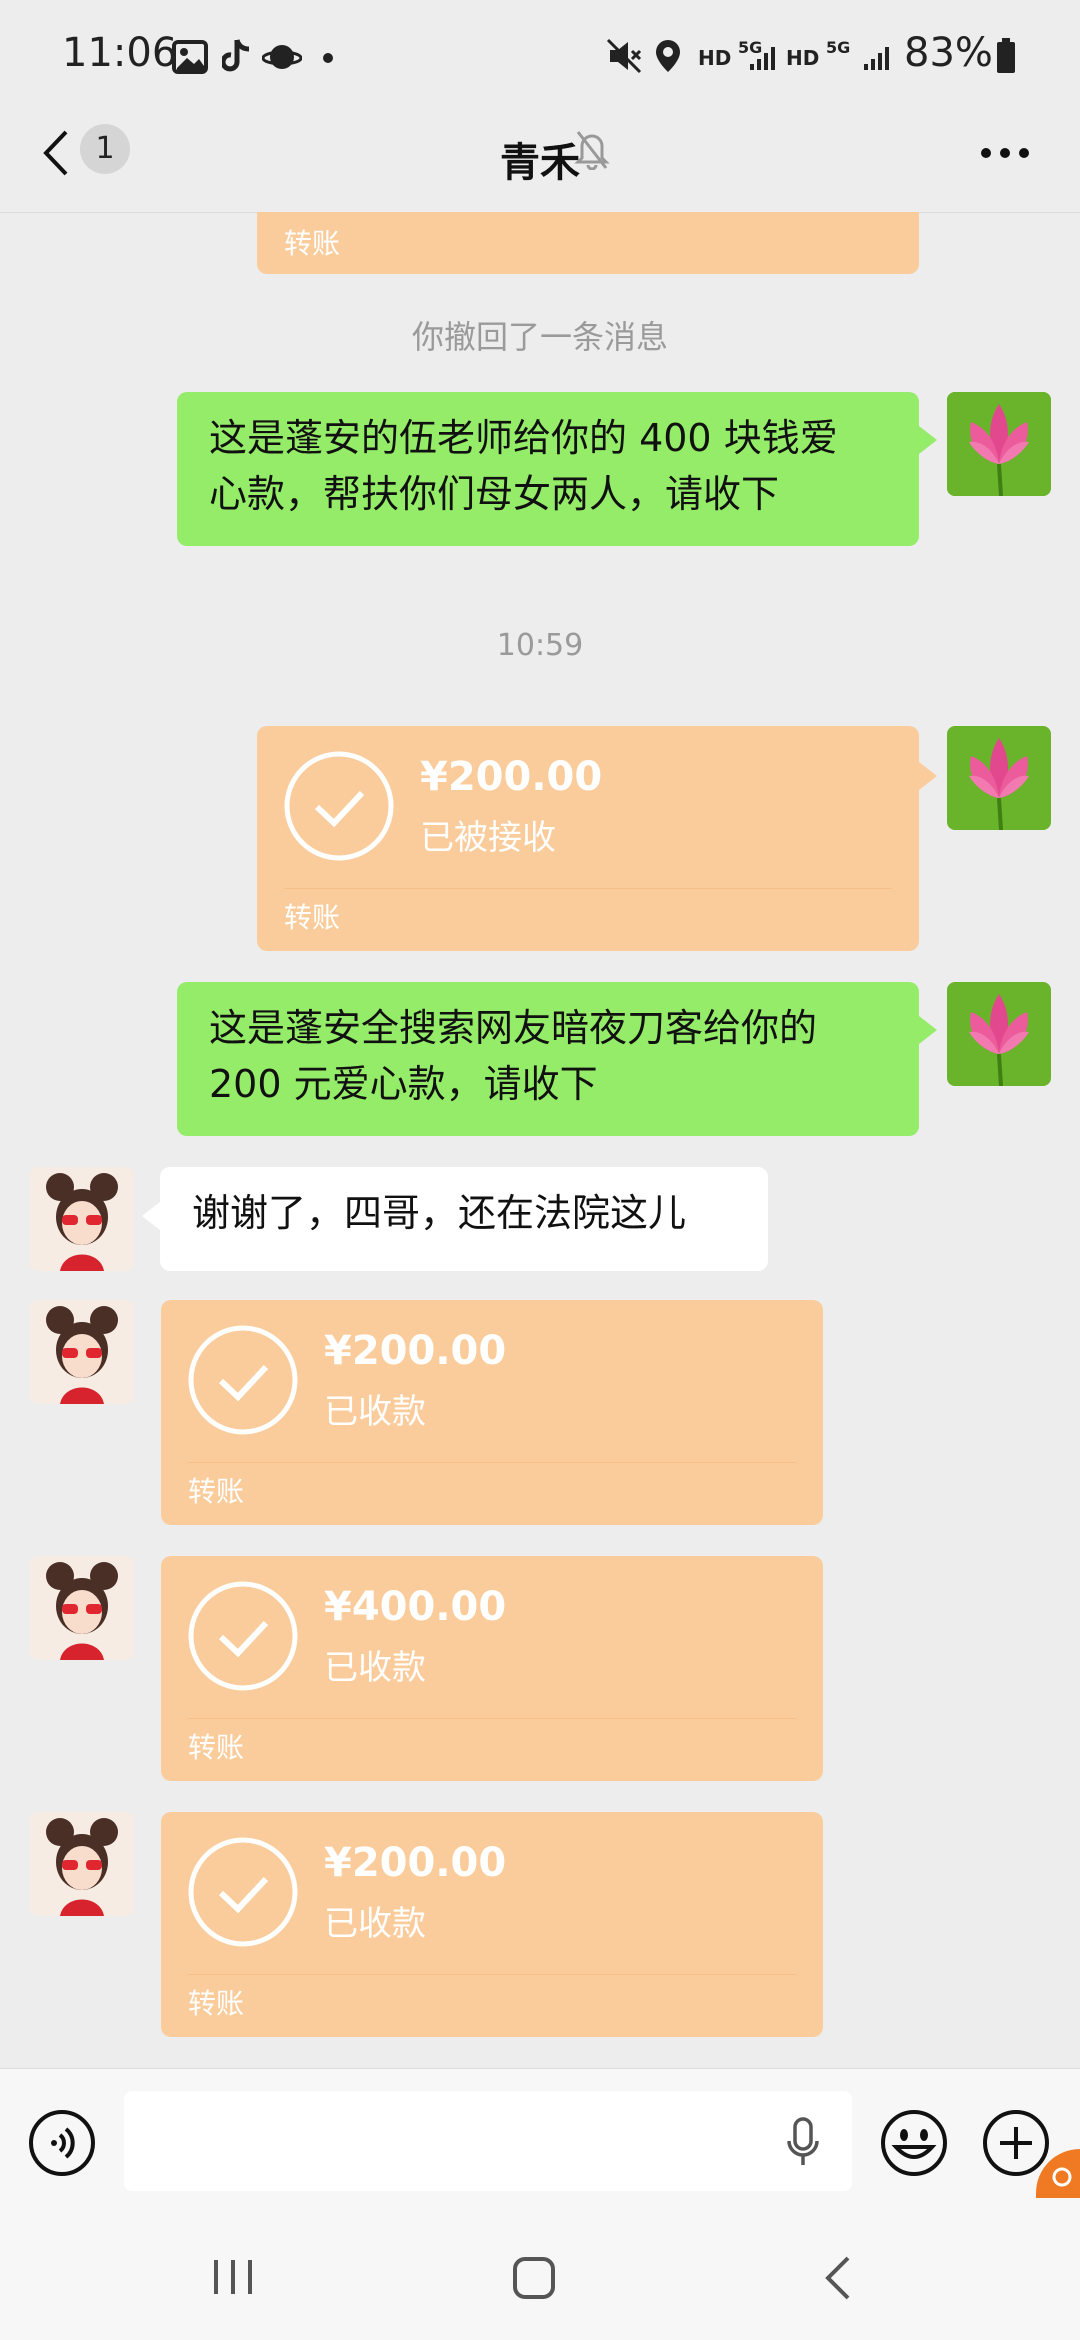  I want to click on status-bar: 11:06 HD 5G HD 5G 83%, so click(540, 55).